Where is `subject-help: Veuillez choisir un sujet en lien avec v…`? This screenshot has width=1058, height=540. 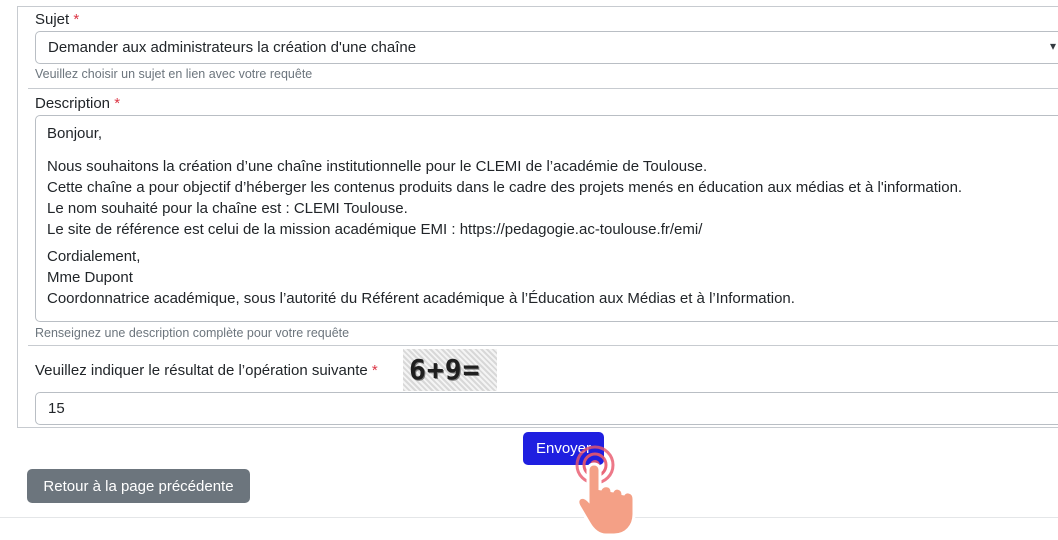 subject-help: Veuillez choisir un sujet en lien avec v… is located at coordinates (174, 74).